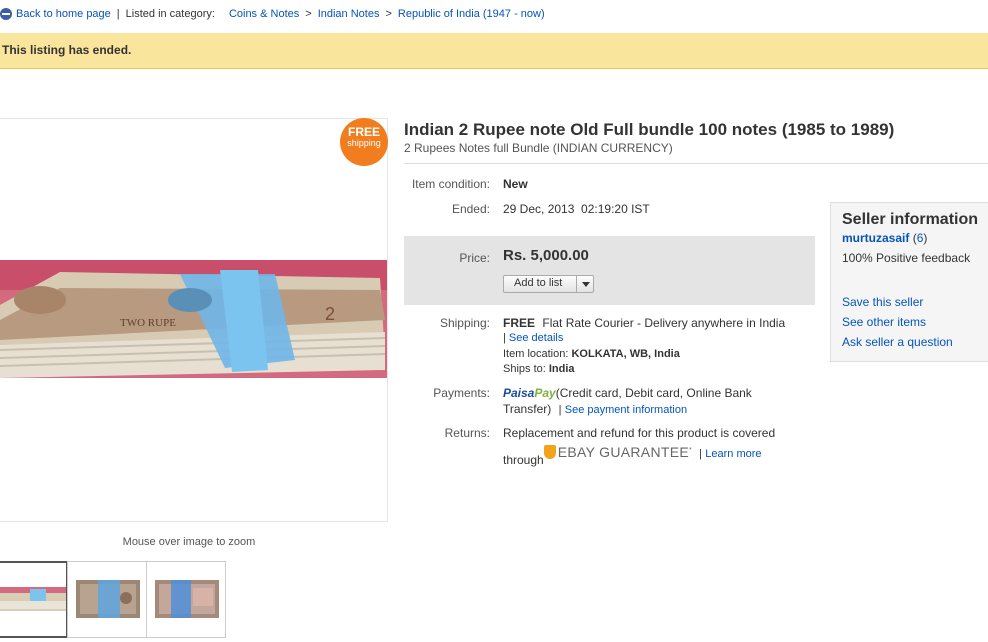 The height and width of the screenshot is (642, 988). What do you see at coordinates (461, 393) in the screenshot?
I see `payments-label: Payments:` at bounding box center [461, 393].